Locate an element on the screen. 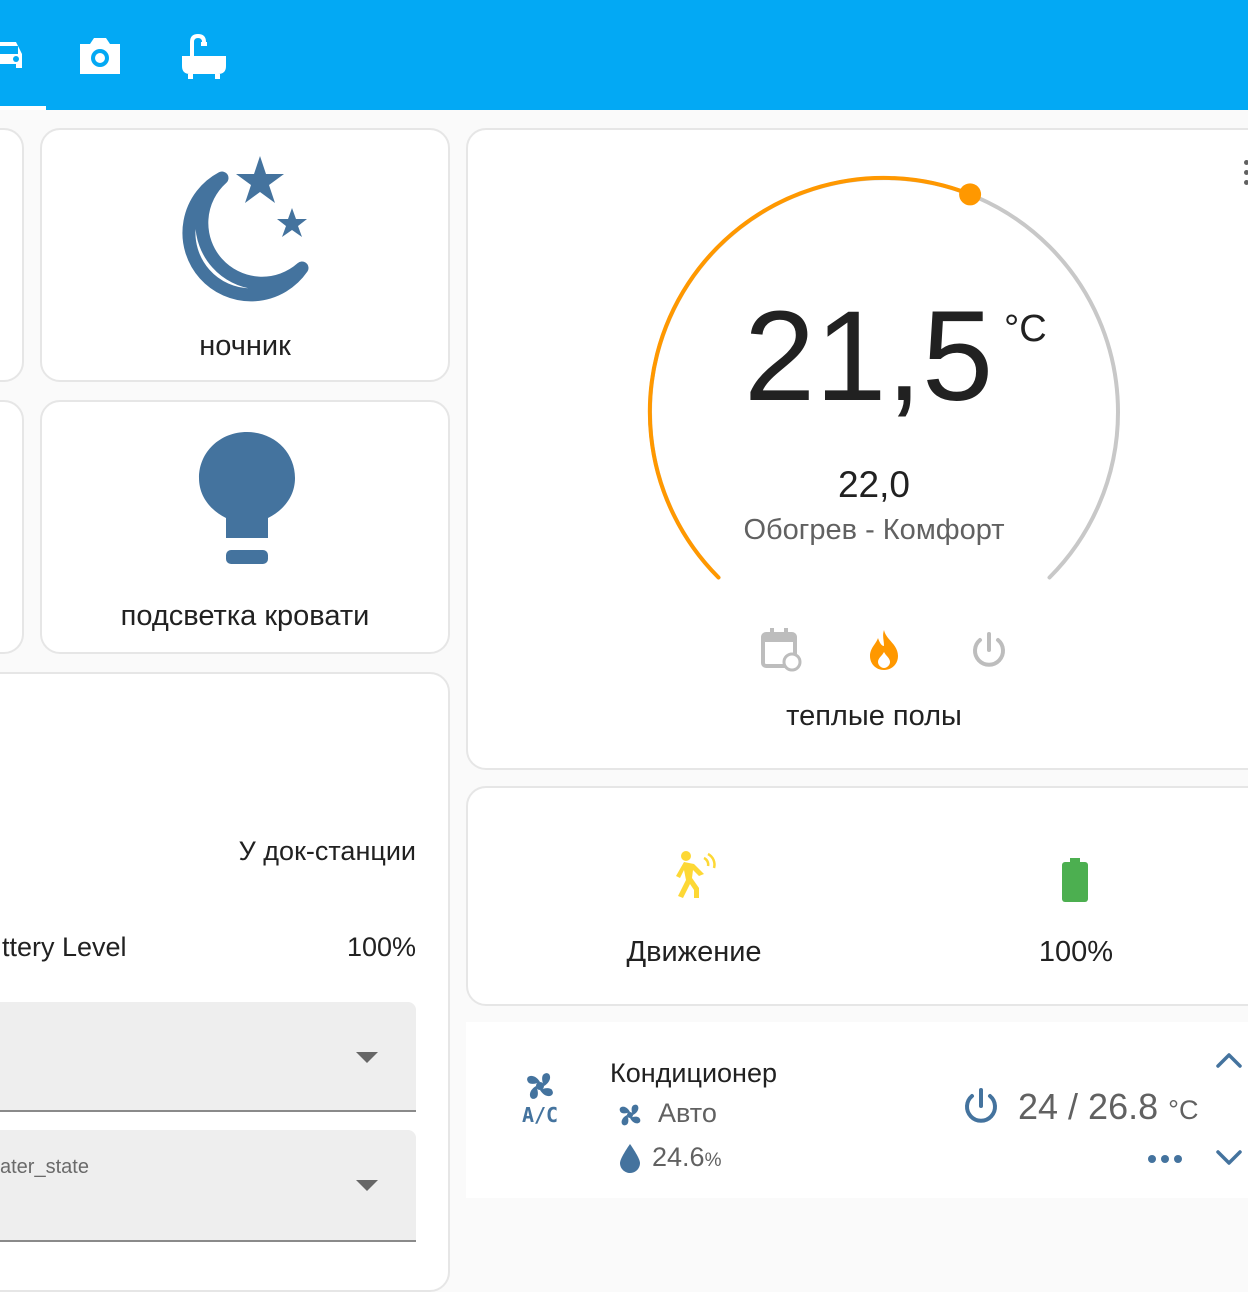  bathtub-icon is located at coordinates (204, 56).